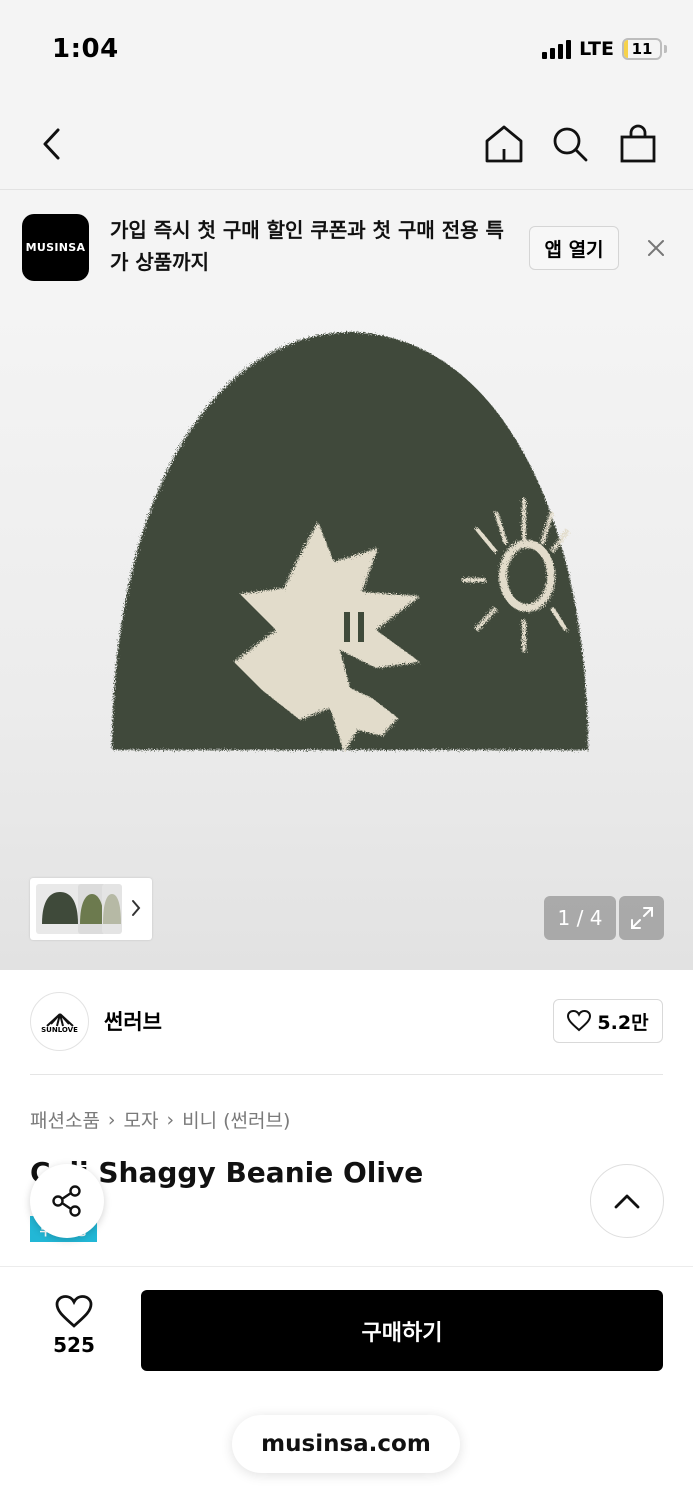  I want to click on expand-icon, so click(641, 918).